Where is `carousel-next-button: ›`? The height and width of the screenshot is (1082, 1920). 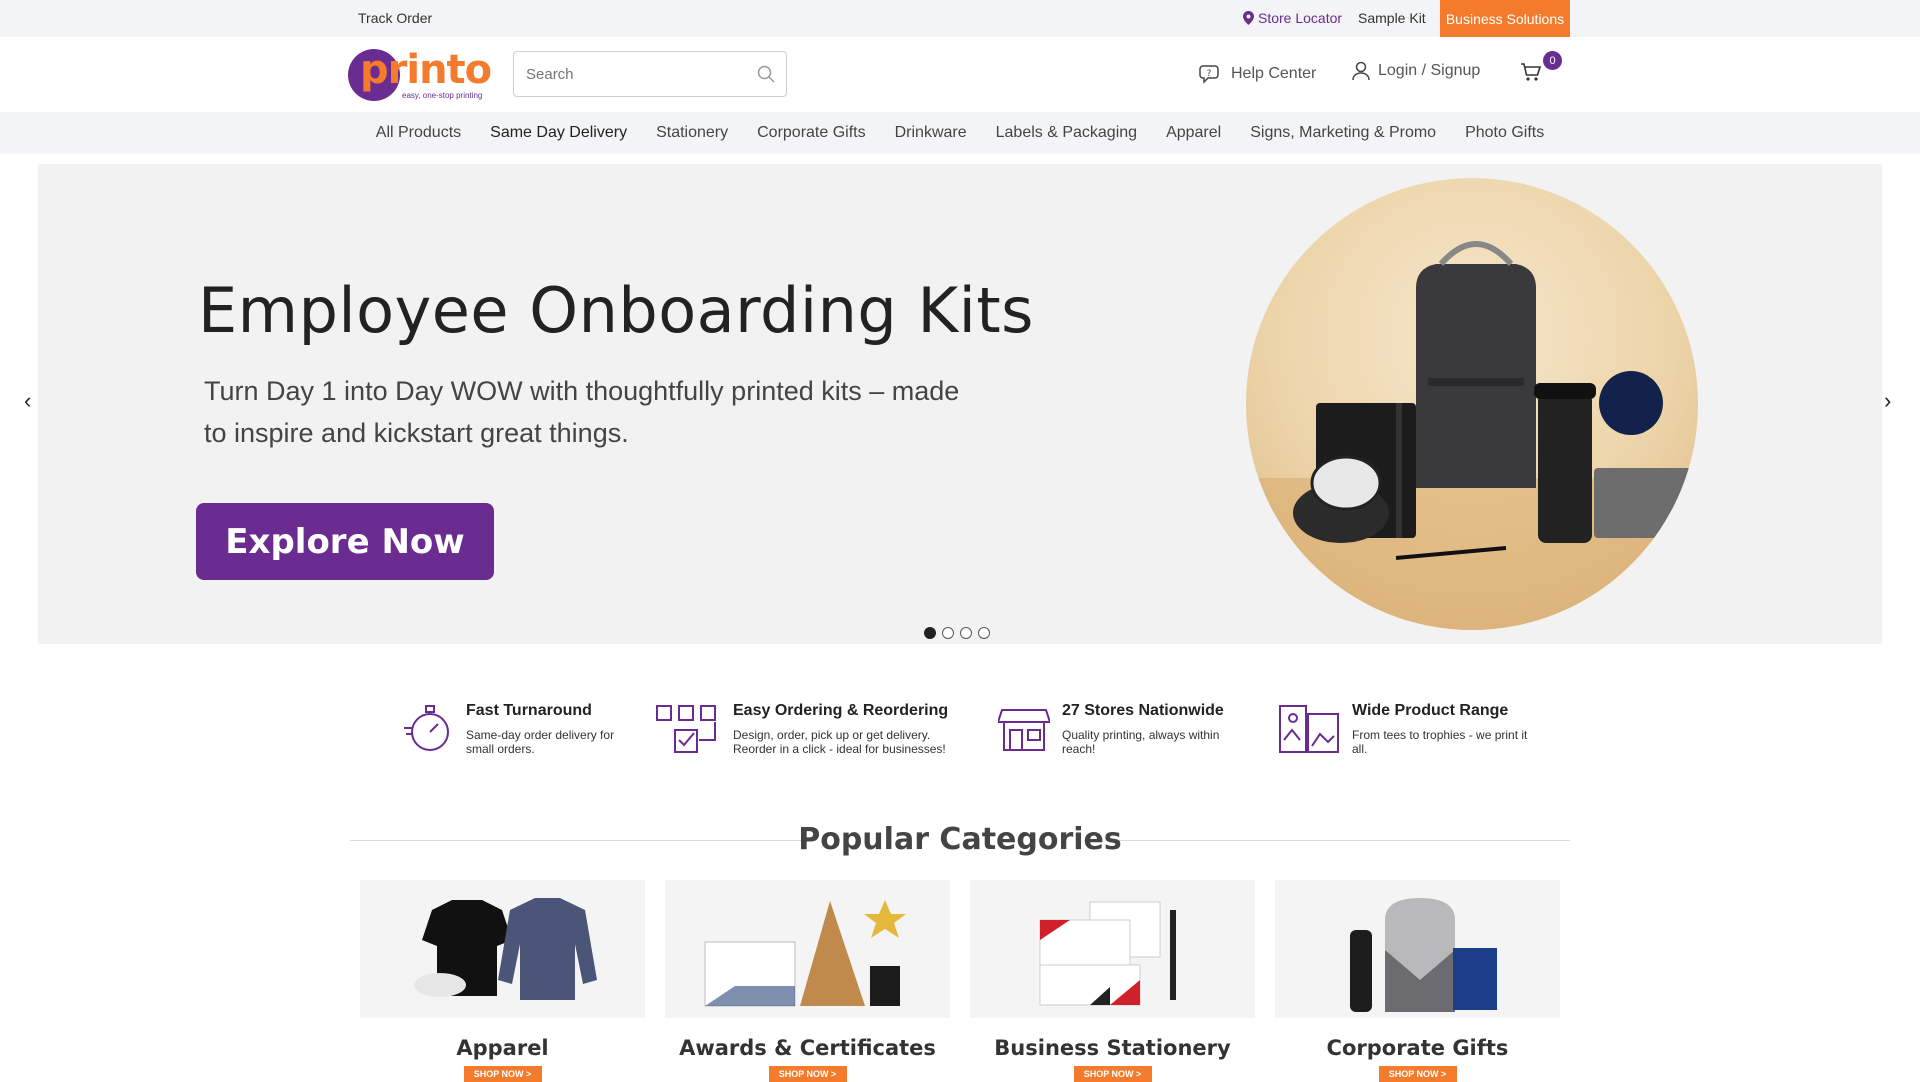
carousel-next-button: › is located at coordinates (1887, 401).